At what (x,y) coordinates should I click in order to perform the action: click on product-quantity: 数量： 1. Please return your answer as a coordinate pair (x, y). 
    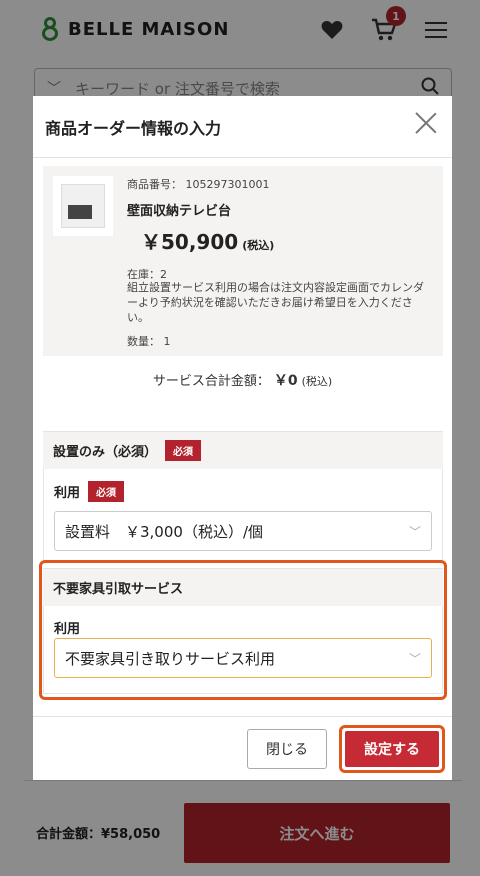
    Looking at the image, I should click on (149, 341).